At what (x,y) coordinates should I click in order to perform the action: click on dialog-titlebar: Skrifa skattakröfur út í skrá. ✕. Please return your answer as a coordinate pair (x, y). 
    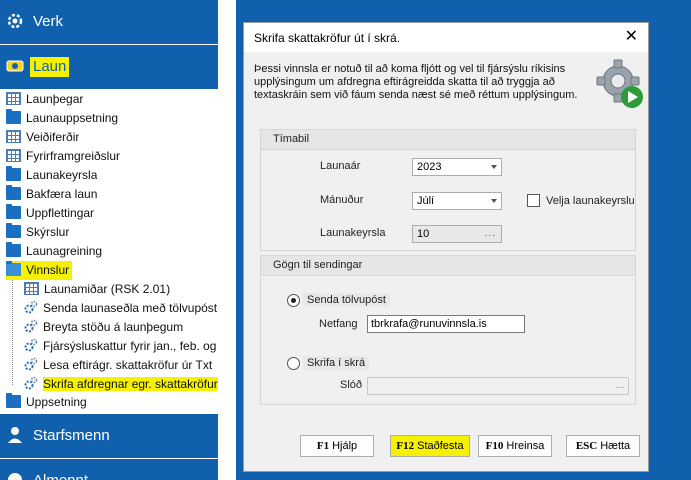
    Looking at the image, I should click on (446, 37).